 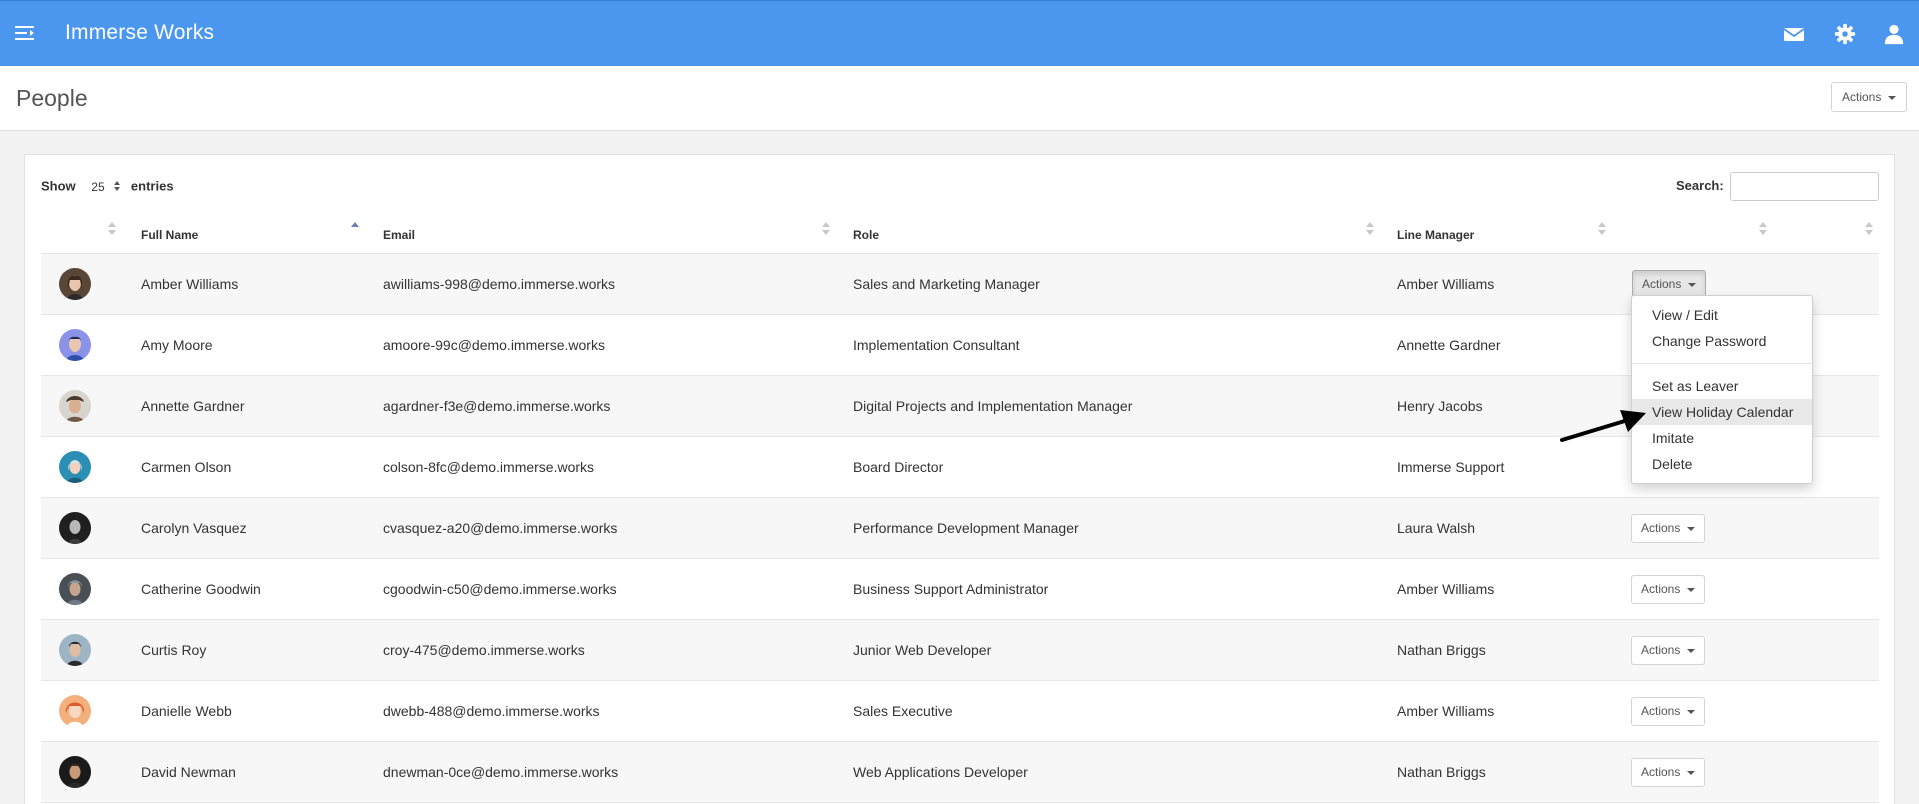 What do you see at coordinates (1436, 528) in the screenshot?
I see `line-manager-cell: Laura Walsh` at bounding box center [1436, 528].